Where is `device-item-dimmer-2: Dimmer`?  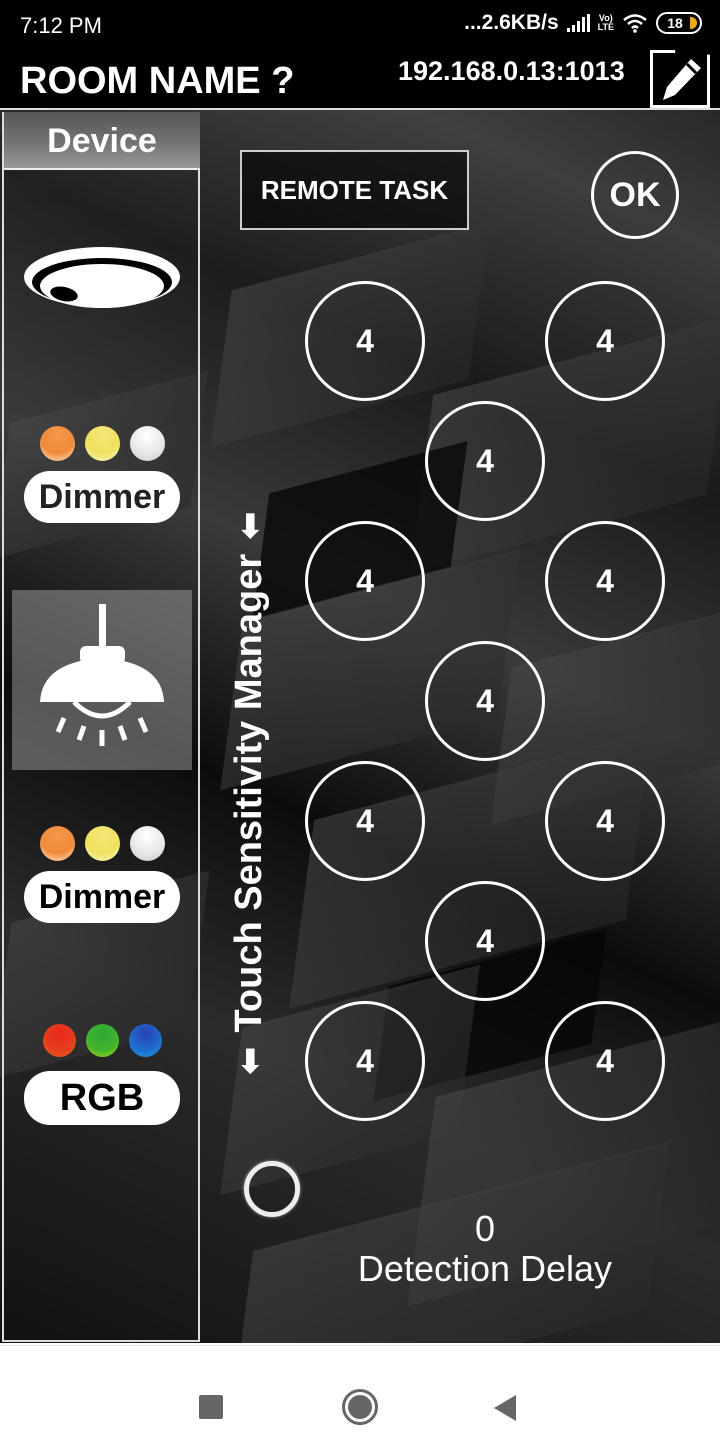 device-item-dimmer-2: Dimmer is located at coordinates (102, 874).